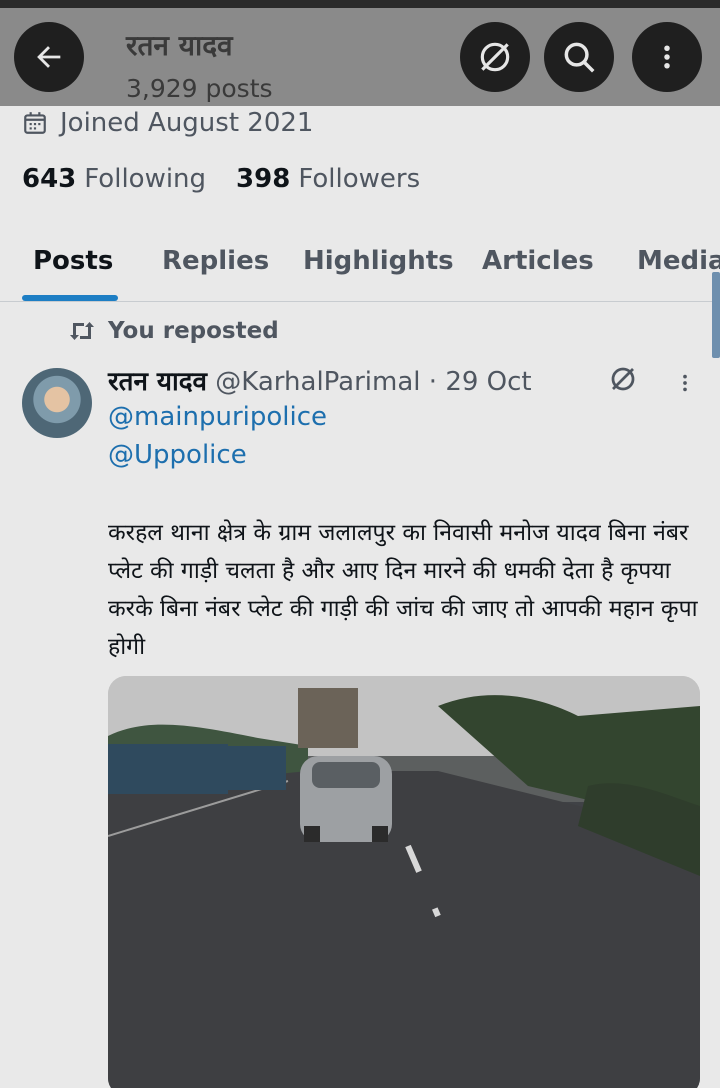  I want to click on post-header: रतन यादव @KarhalParimal · 29 Oct, so click(320, 380).